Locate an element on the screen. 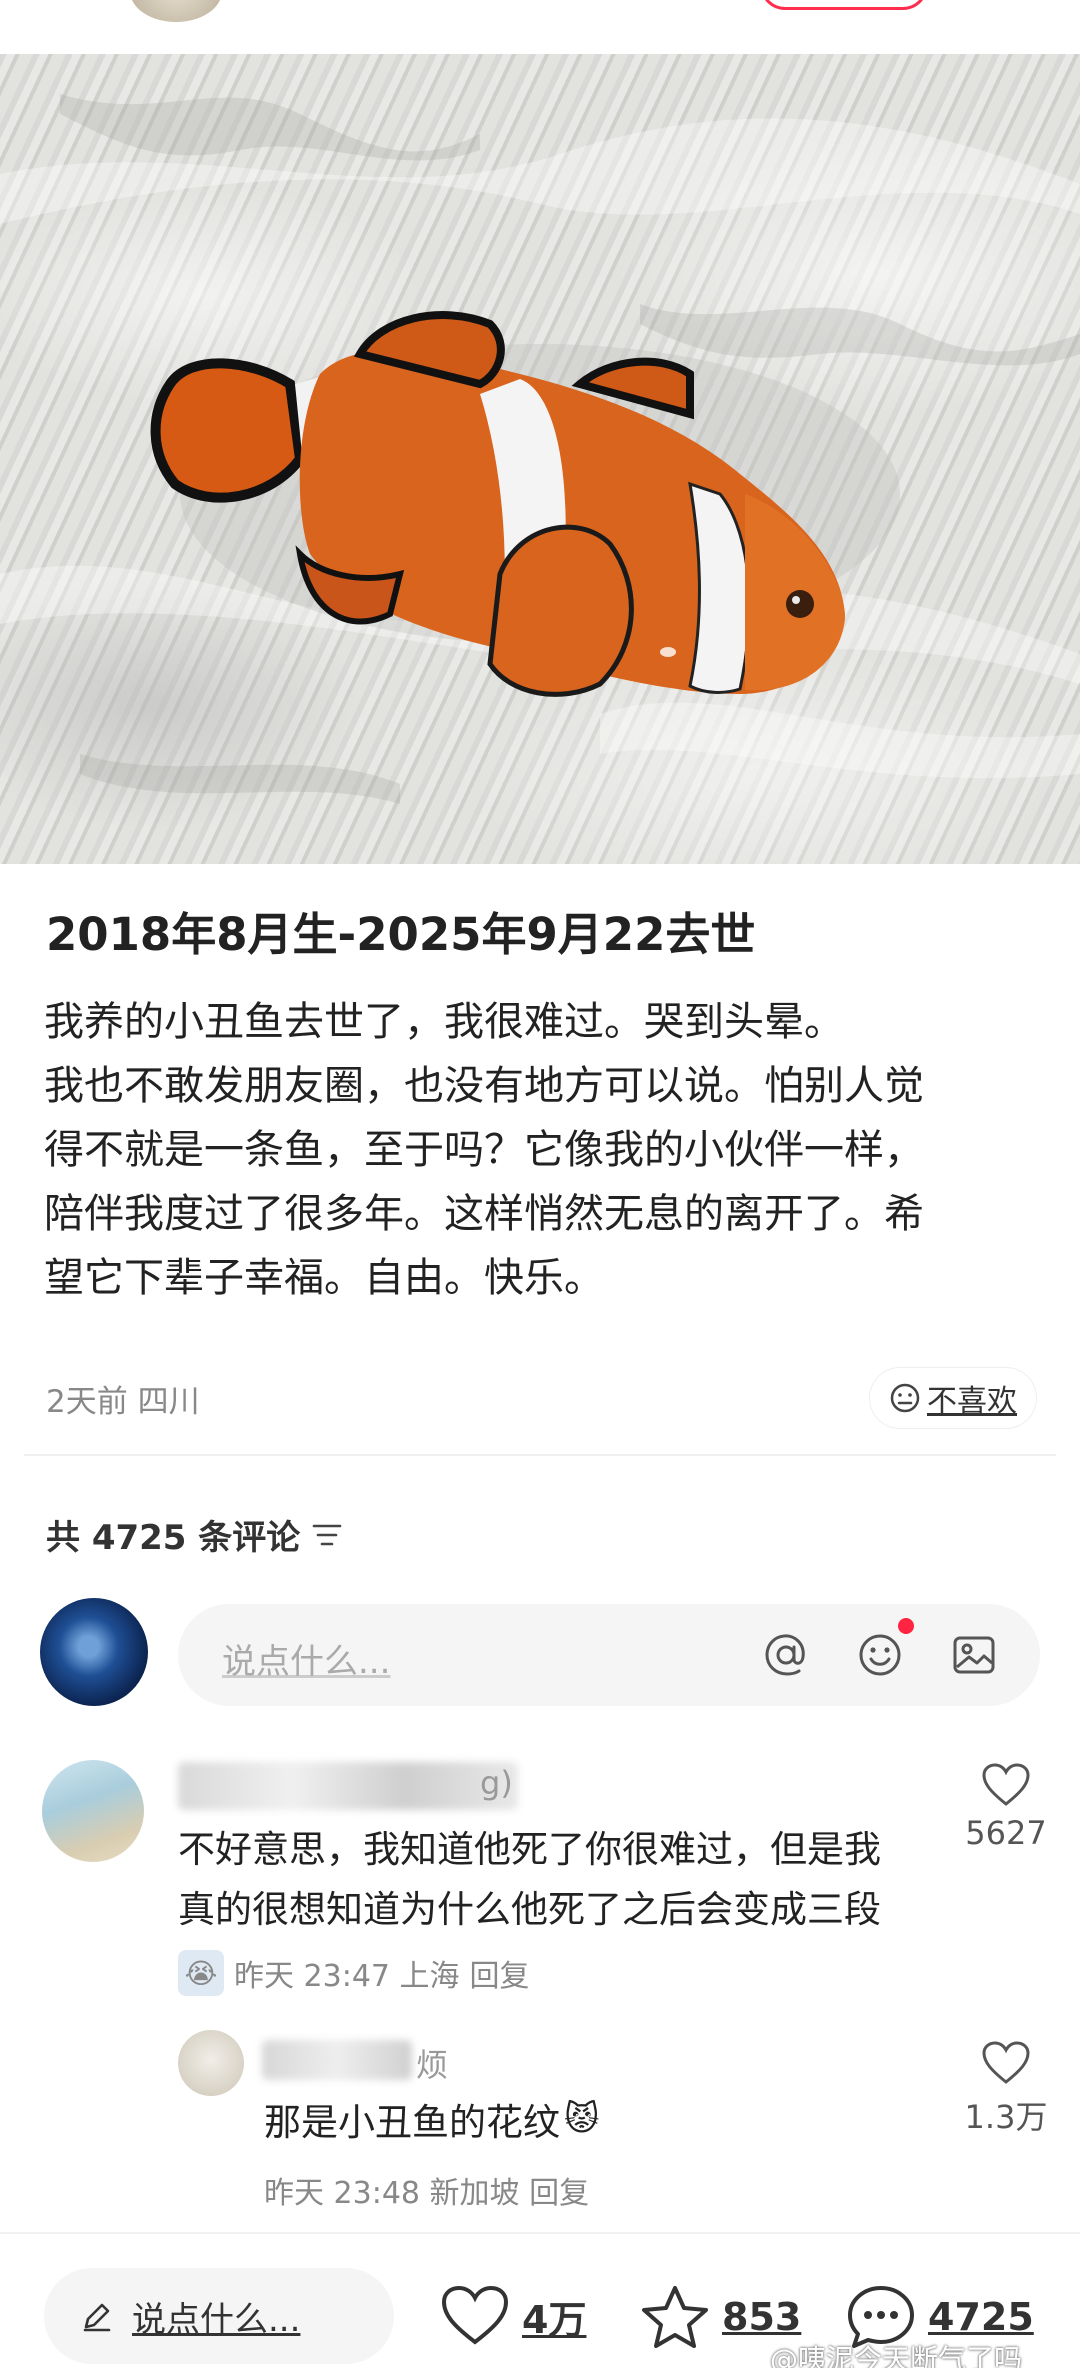 This screenshot has width=1080, height=2368. angry-cat-emoji-icon: 😾 is located at coordinates (582, 2119).